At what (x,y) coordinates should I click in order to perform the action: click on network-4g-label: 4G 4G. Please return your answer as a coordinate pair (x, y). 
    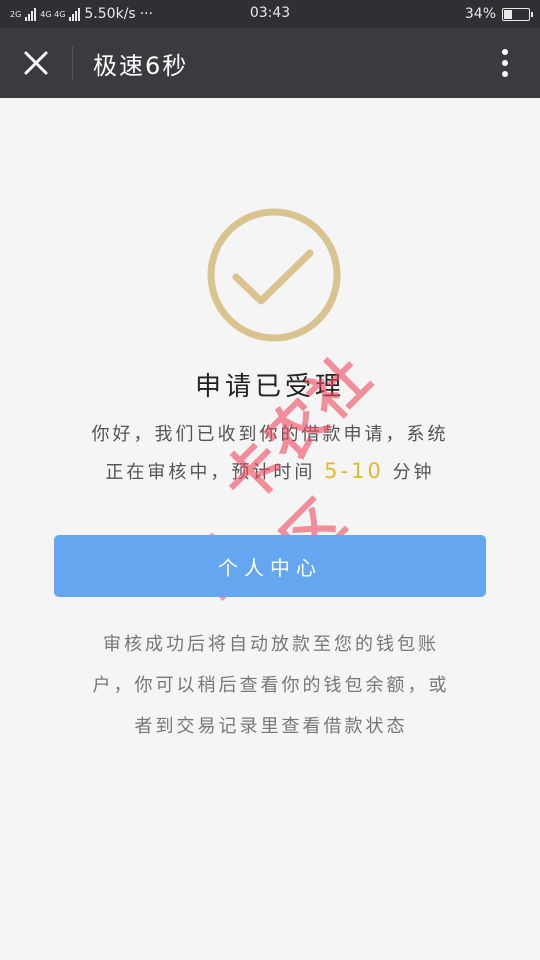
    Looking at the image, I should click on (53, 14).